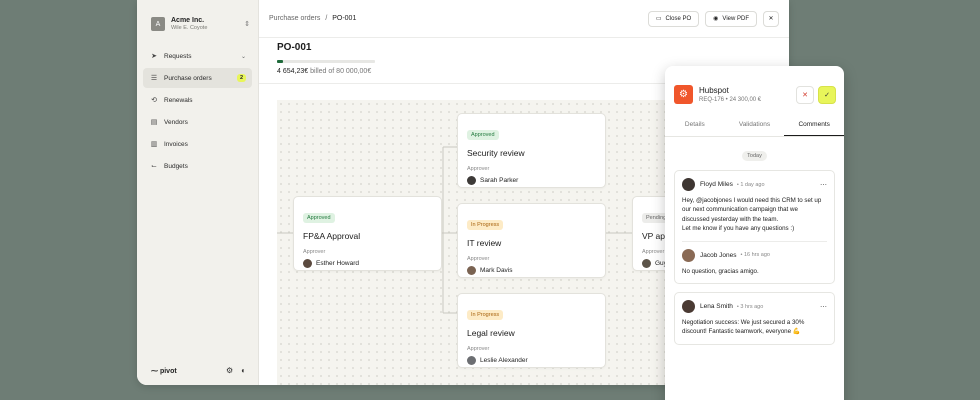 Image resolution: width=980 pixels, height=400 pixels. I want to click on sidebar-item-label: Requests, so click(178, 56).